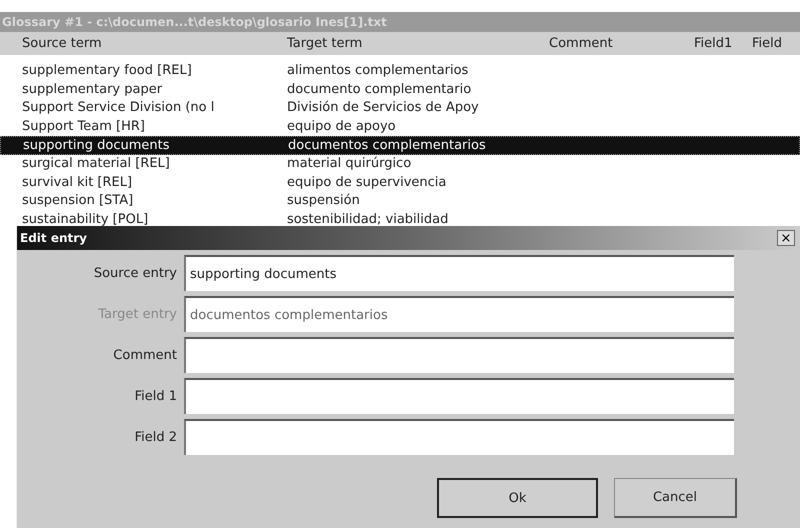 This screenshot has height=528, width=800. What do you see at coordinates (763, 43) in the screenshot?
I see `column-header: Field` at bounding box center [763, 43].